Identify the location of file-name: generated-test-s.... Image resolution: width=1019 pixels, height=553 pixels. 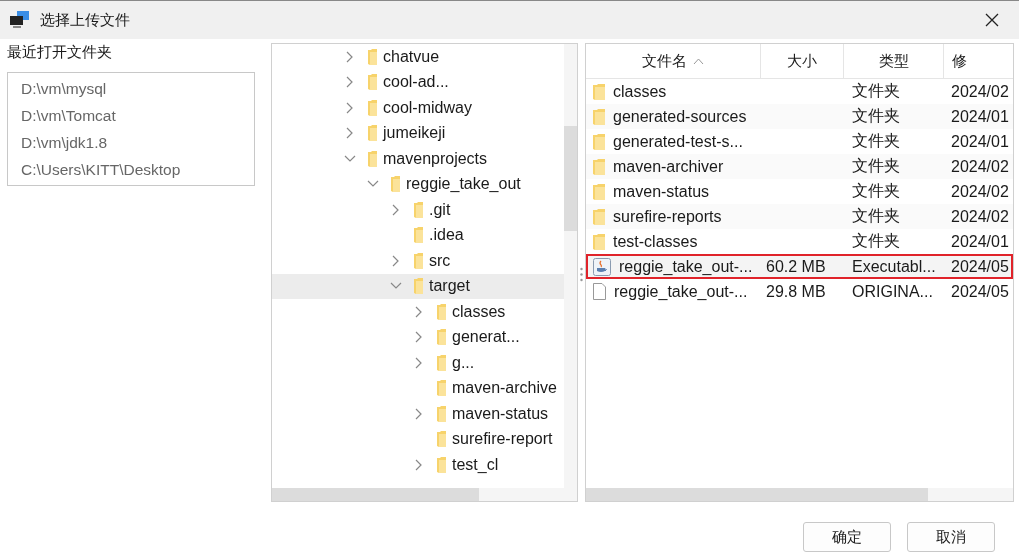
(678, 141).